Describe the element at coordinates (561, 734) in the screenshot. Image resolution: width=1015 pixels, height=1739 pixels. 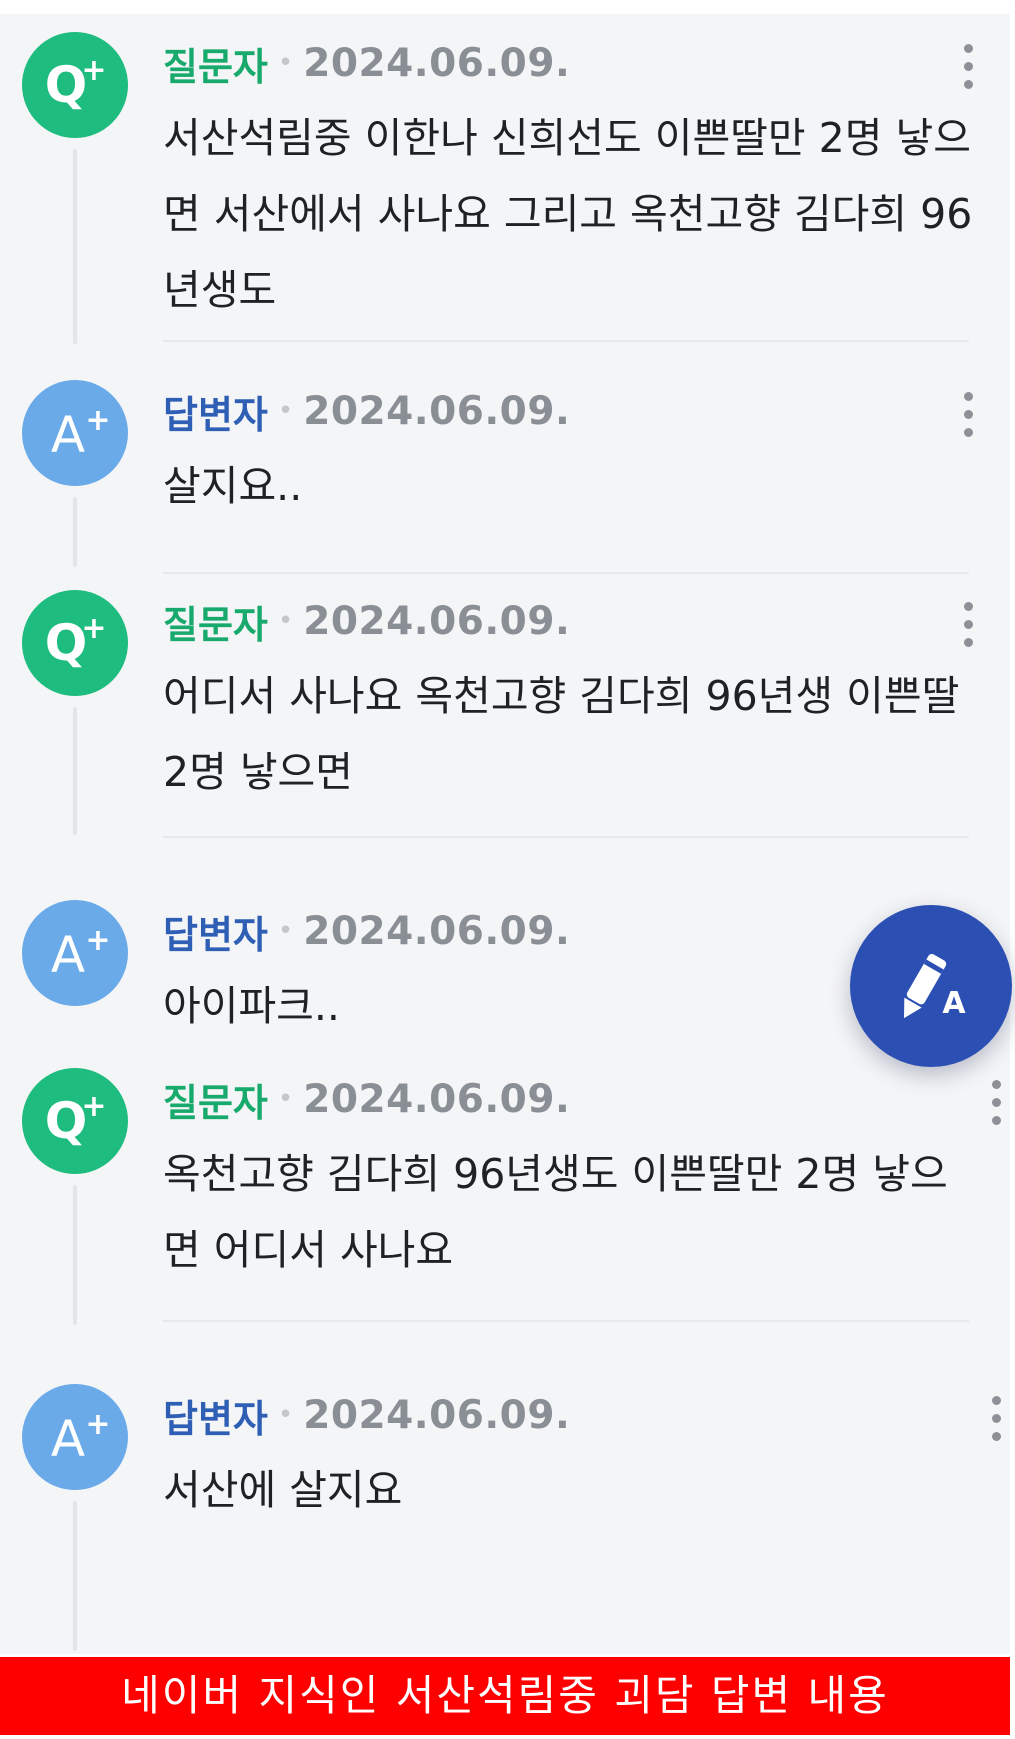
I see `comment-text: 어디서 사나요 옥천고향 김다희 96년생 이쁜딸 2명 낳으면` at that location.